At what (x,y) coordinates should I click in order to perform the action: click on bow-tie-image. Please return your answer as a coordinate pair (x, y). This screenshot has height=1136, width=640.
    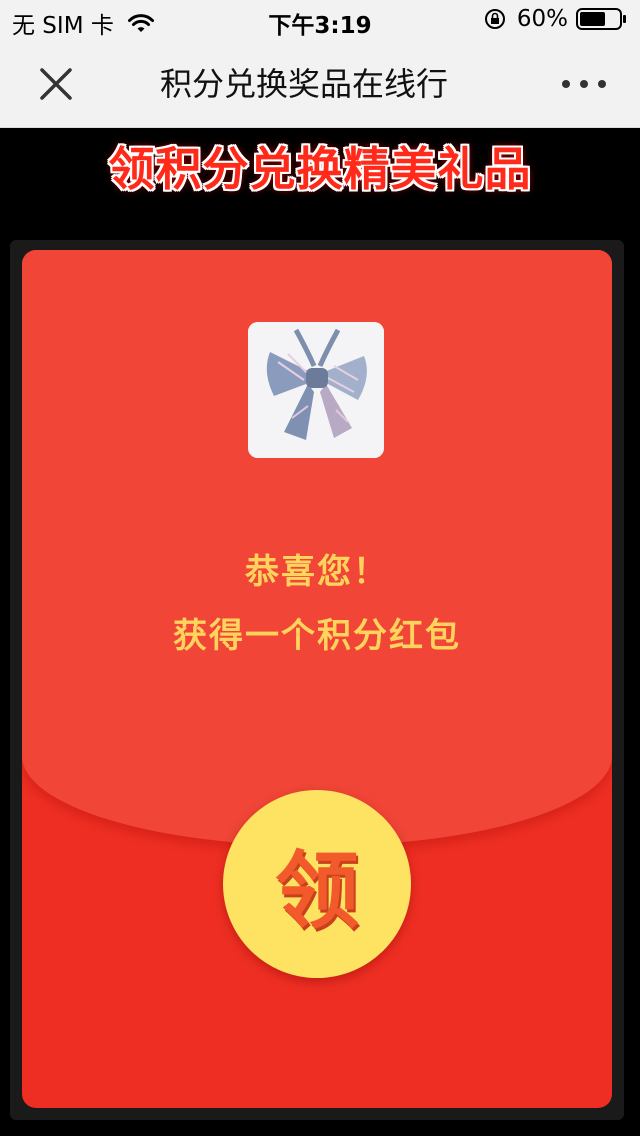
    Looking at the image, I should click on (316, 390).